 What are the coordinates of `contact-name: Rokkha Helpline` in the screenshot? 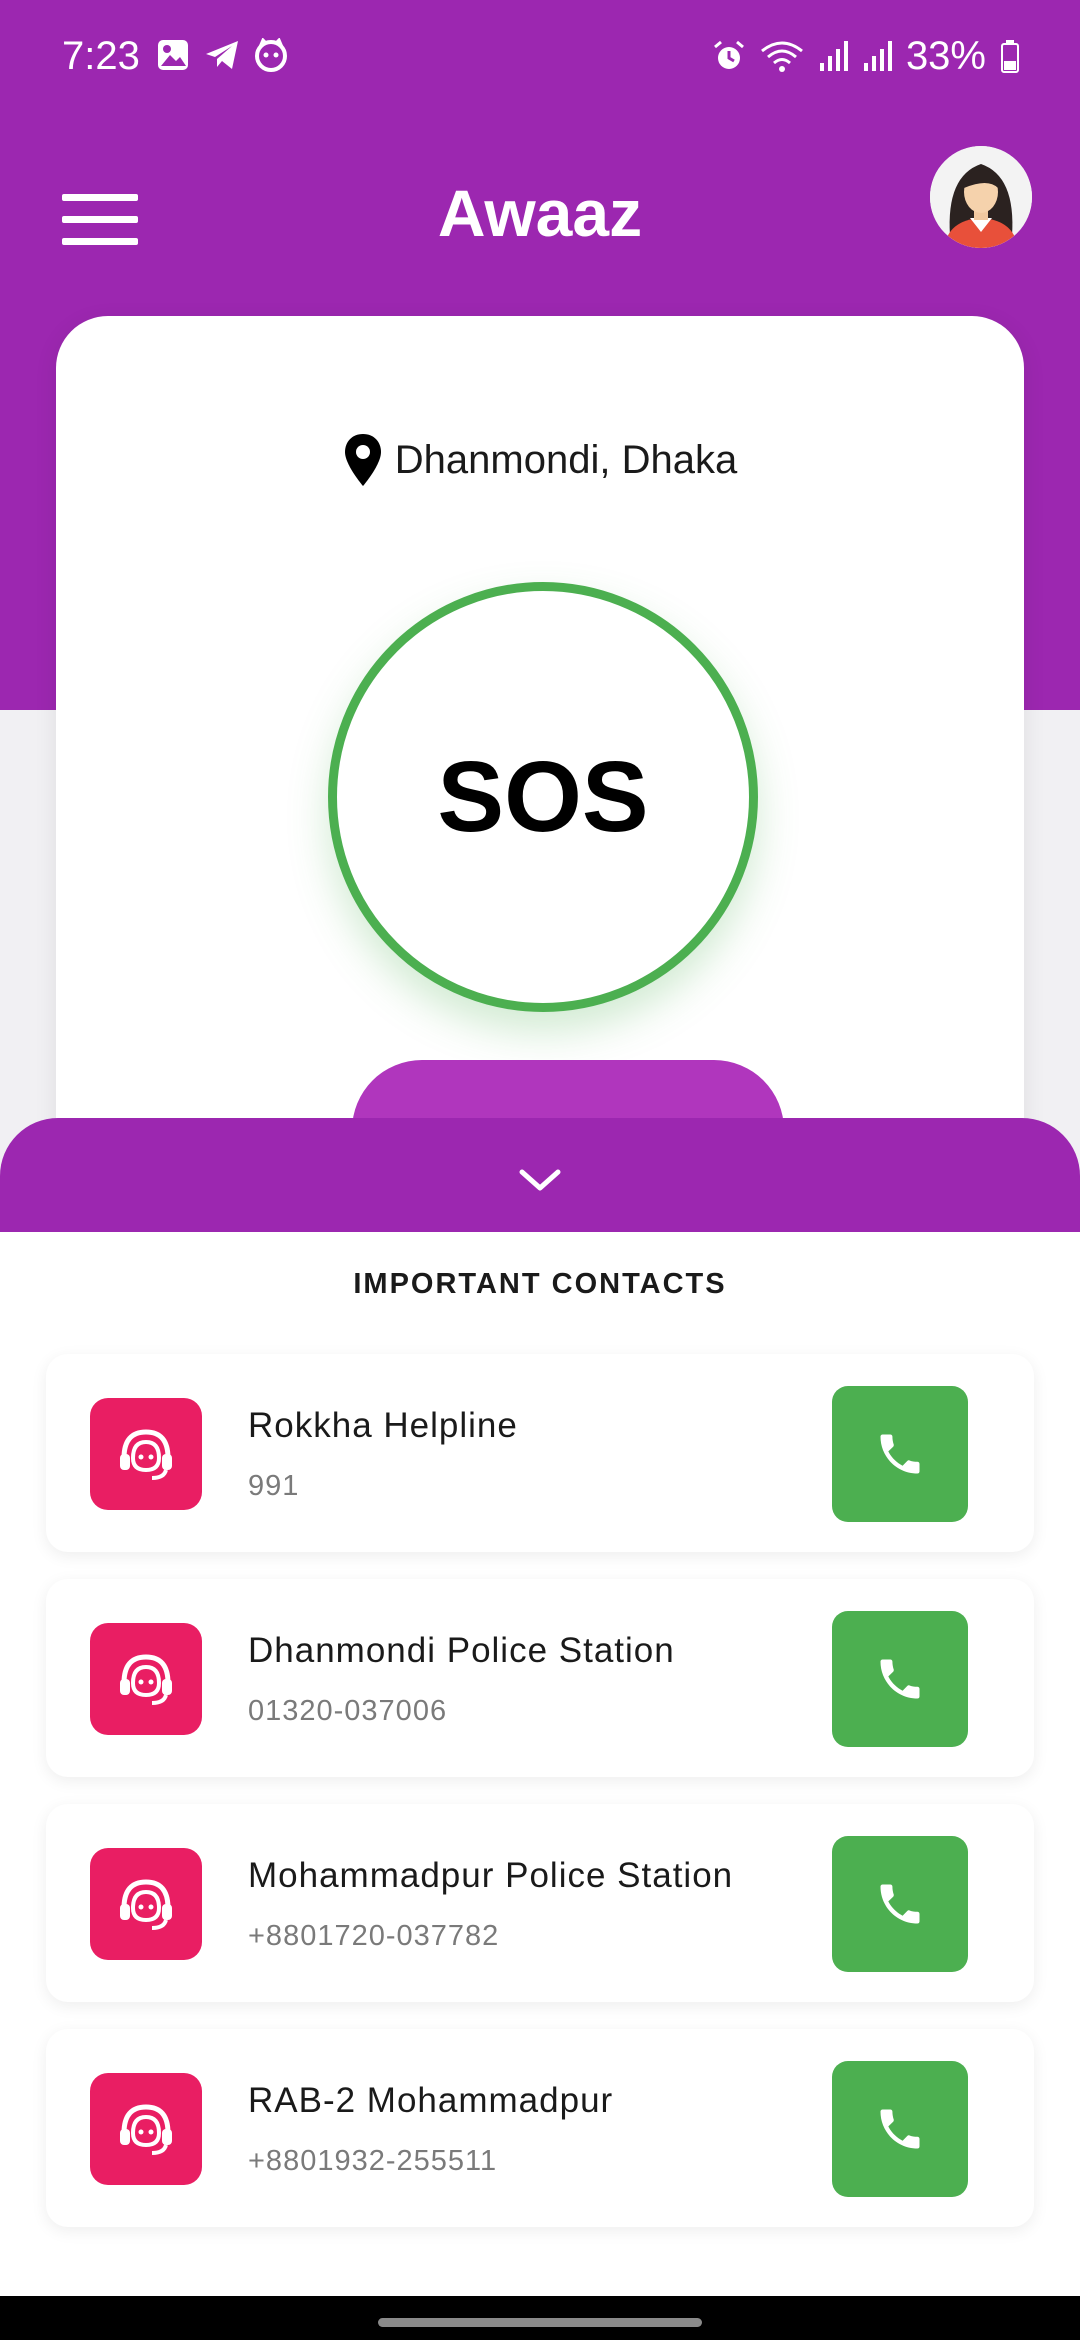 It's located at (383, 1425).